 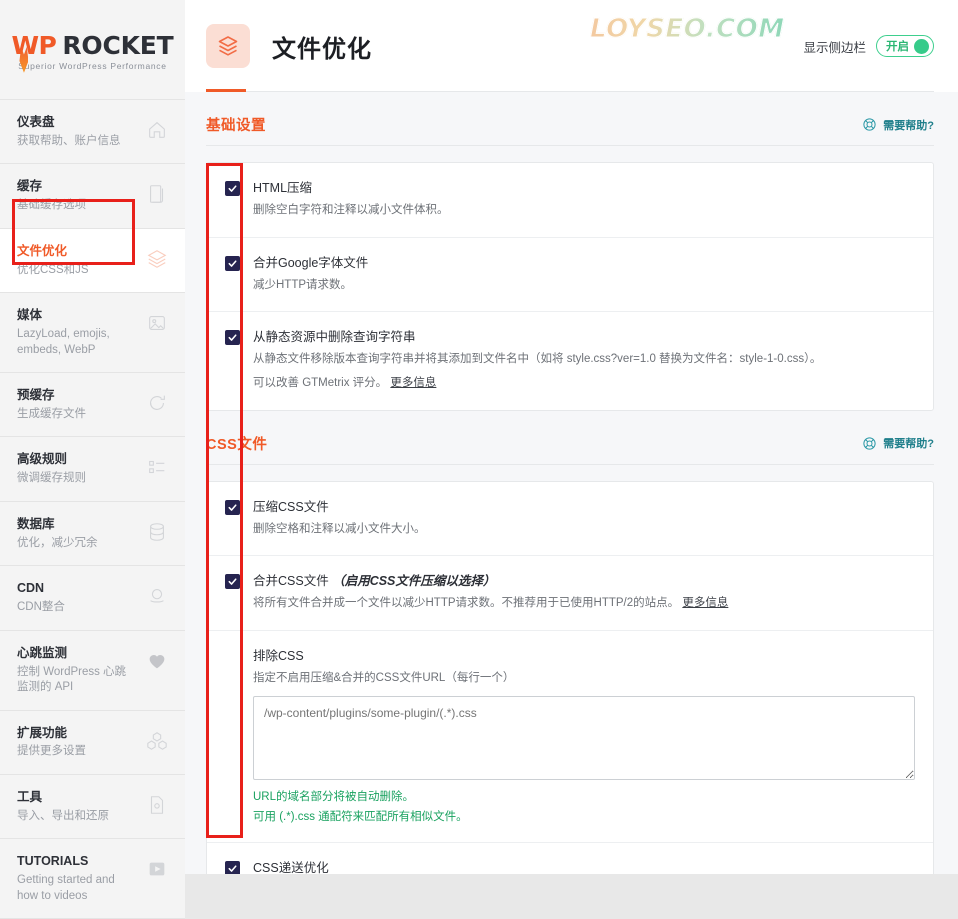 What do you see at coordinates (92, 65) in the screenshot?
I see `logo-tagline: Superior WordPress Performance` at bounding box center [92, 65].